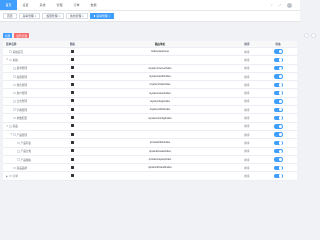  Describe the element at coordinates (310, 35) in the screenshot. I see `right-toolbar` at that location.